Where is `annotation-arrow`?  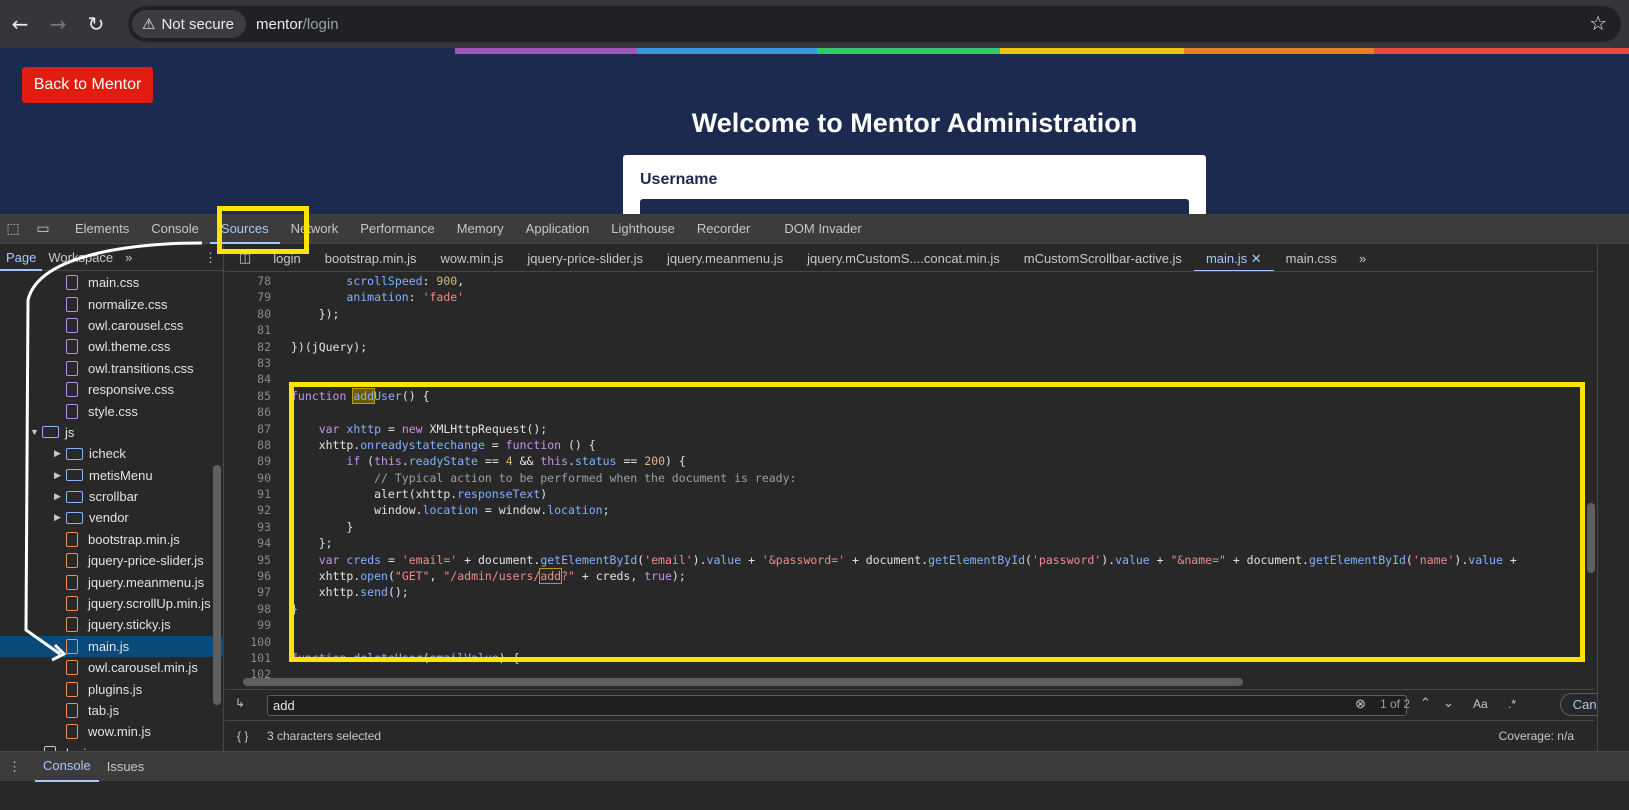 annotation-arrow is located at coordinates (113, 451).